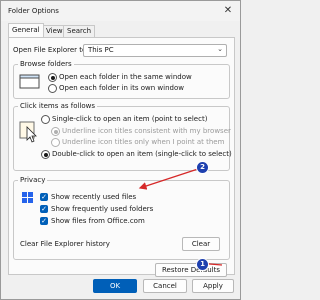 This screenshot has height=300, width=320. I want to click on option-same-window: Open each folder in the same window, so click(125, 77).